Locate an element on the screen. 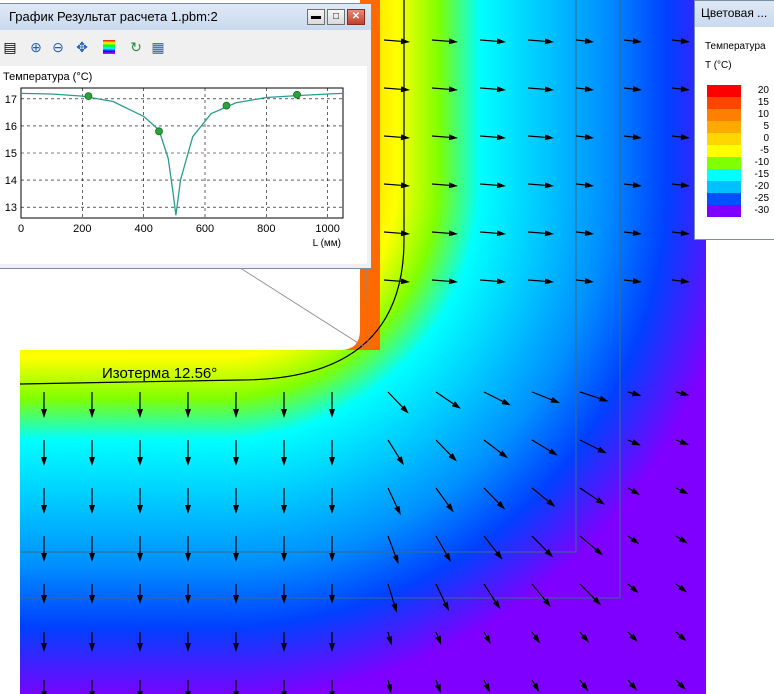  sheet-icon: ▤ is located at coordinates (10, 47).